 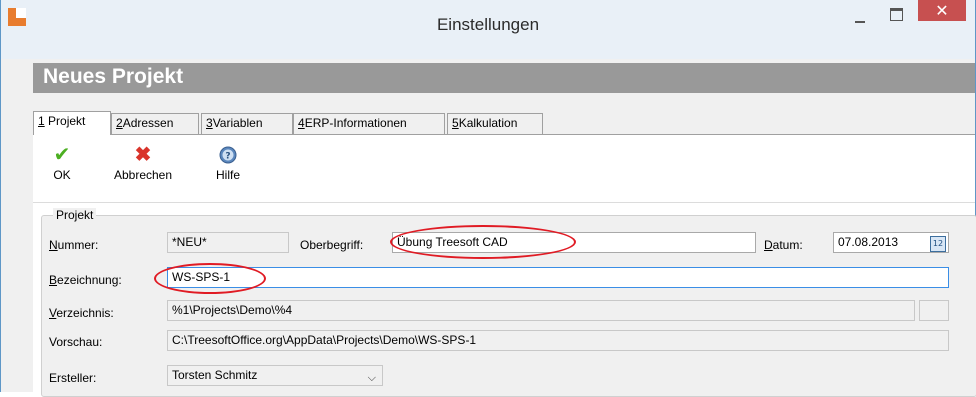 What do you see at coordinates (488, 123) in the screenshot?
I see `tab-label: Kalkulation` at bounding box center [488, 123].